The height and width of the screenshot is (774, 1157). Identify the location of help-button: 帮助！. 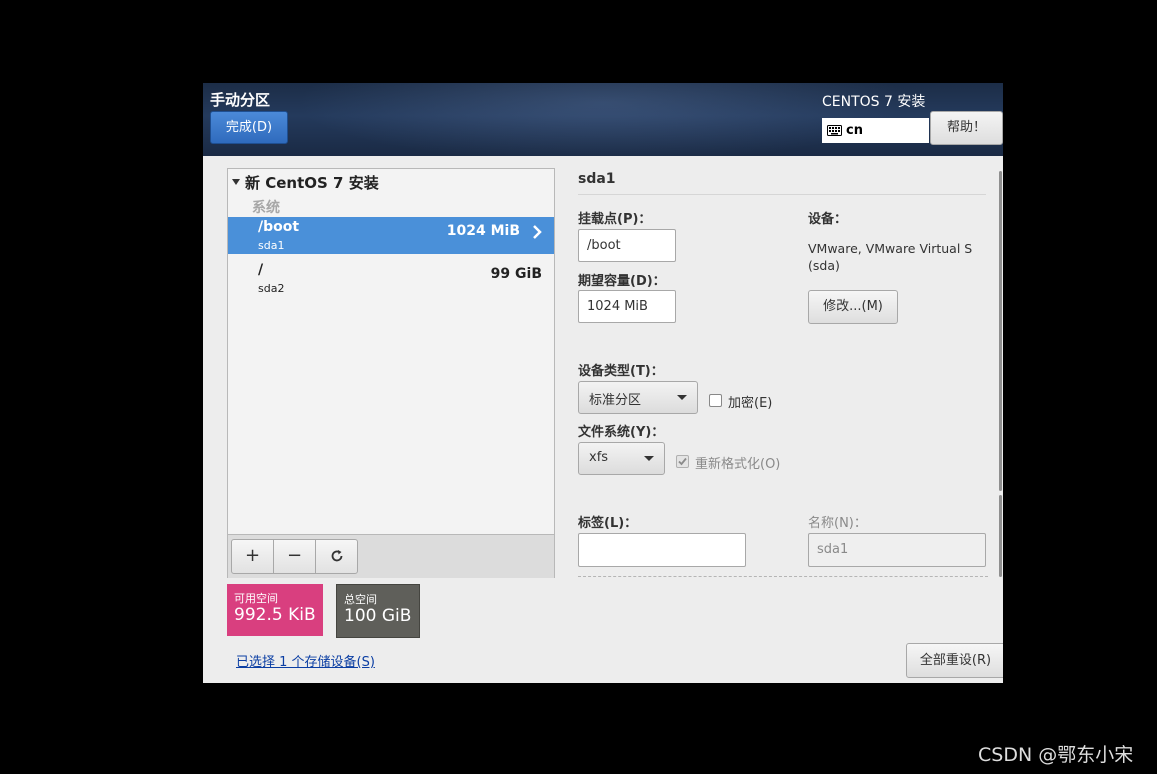
(966, 128).